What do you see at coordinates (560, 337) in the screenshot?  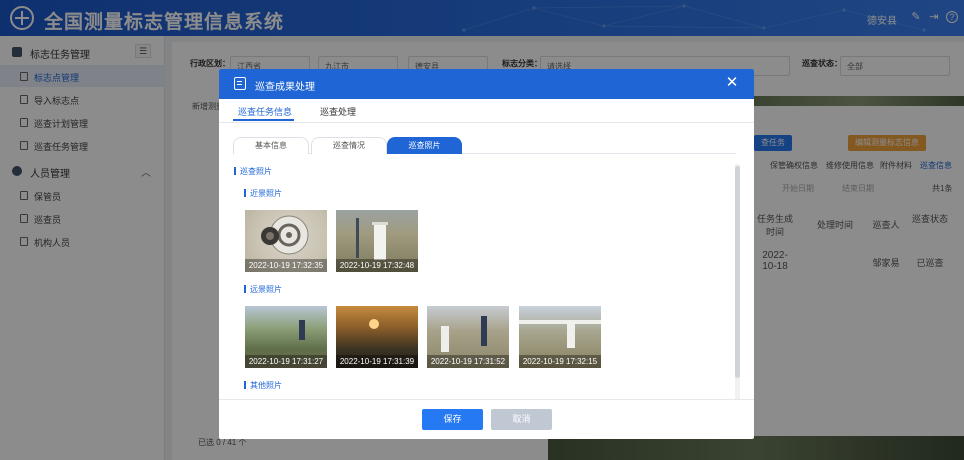 I see `photo-thumbnail: 2022-10-19 17:32:15` at bounding box center [560, 337].